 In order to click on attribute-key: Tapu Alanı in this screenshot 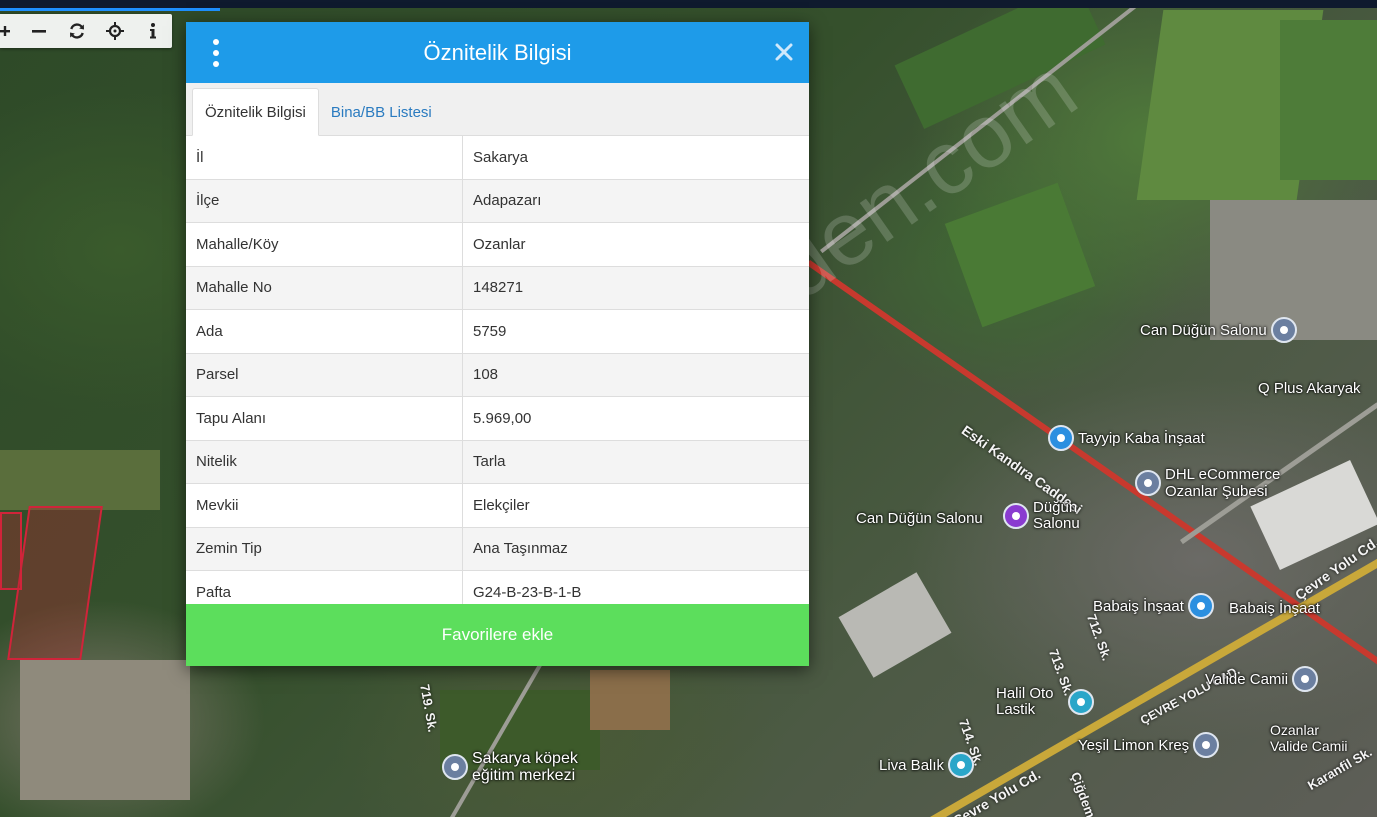, I will do `click(324, 418)`.